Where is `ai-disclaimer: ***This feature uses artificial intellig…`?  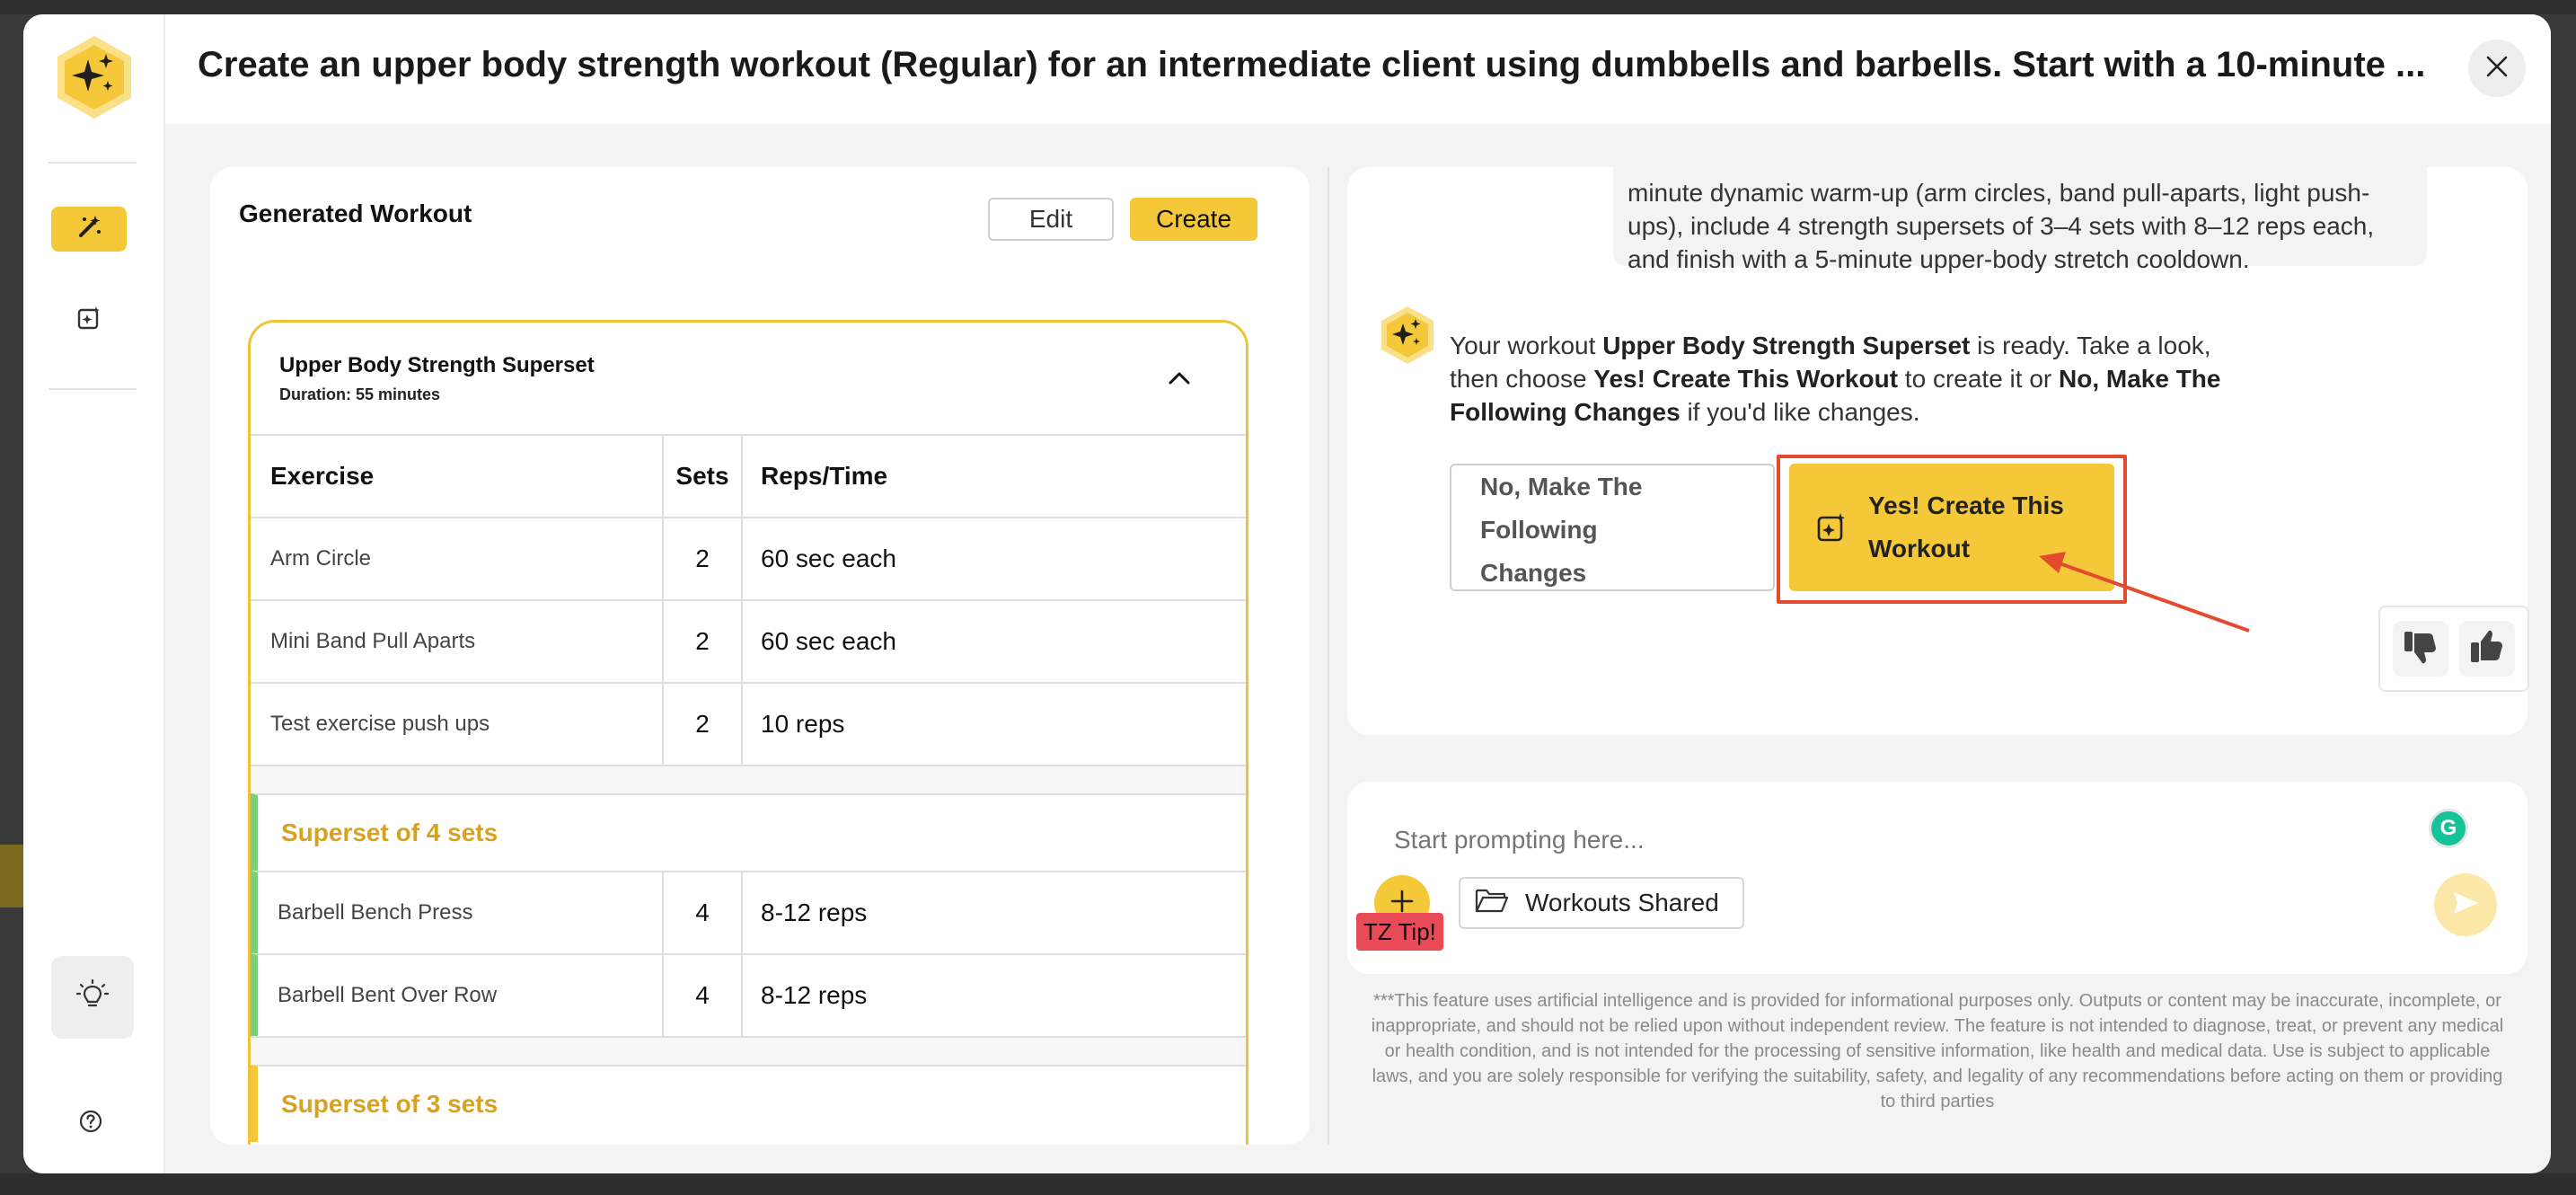
ai-disclaimer: ***This feature uses artificial intellig… is located at coordinates (1937, 1051).